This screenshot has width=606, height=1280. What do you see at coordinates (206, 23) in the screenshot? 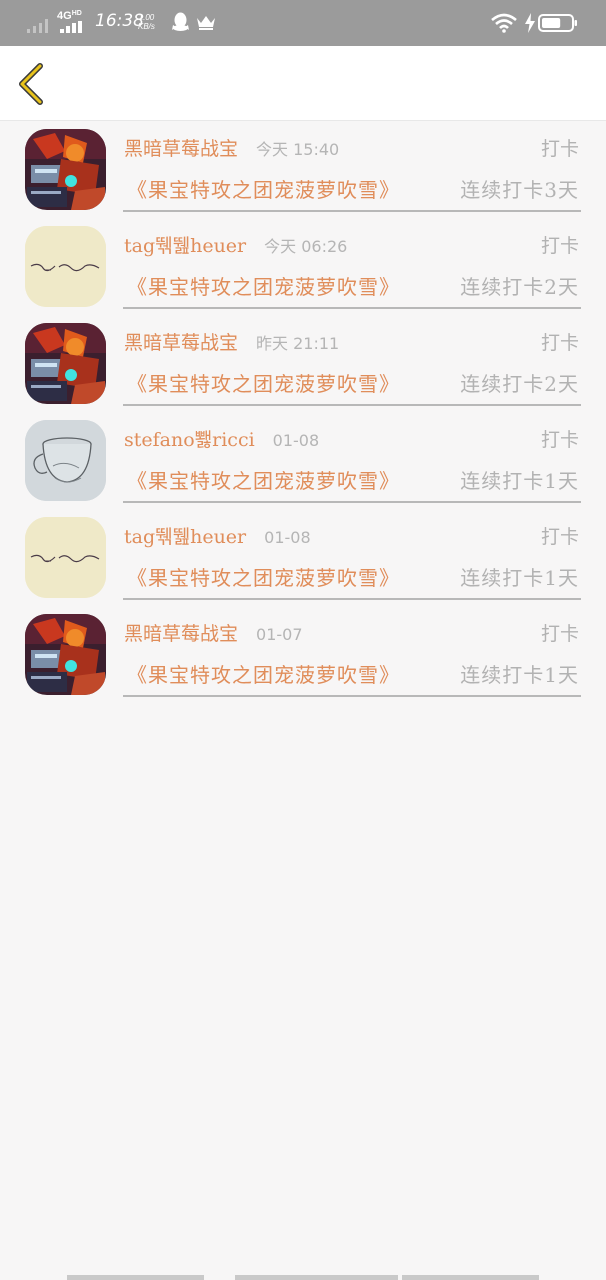
I see `crown-icon` at bounding box center [206, 23].